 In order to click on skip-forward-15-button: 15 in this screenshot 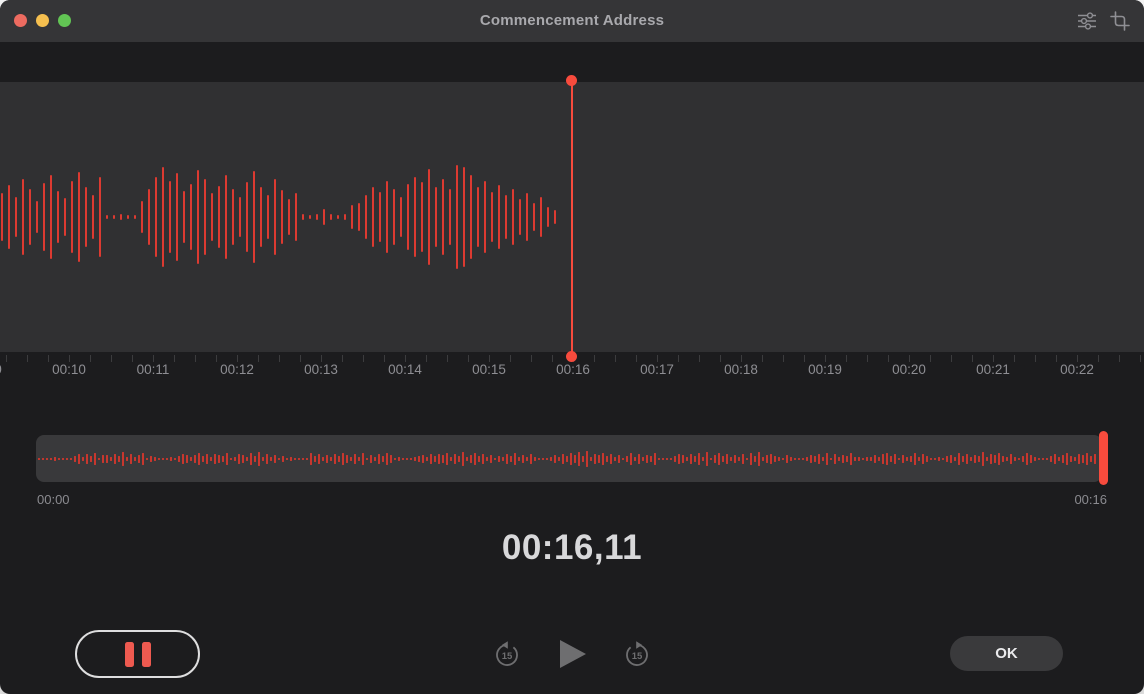, I will do `click(637, 654)`.